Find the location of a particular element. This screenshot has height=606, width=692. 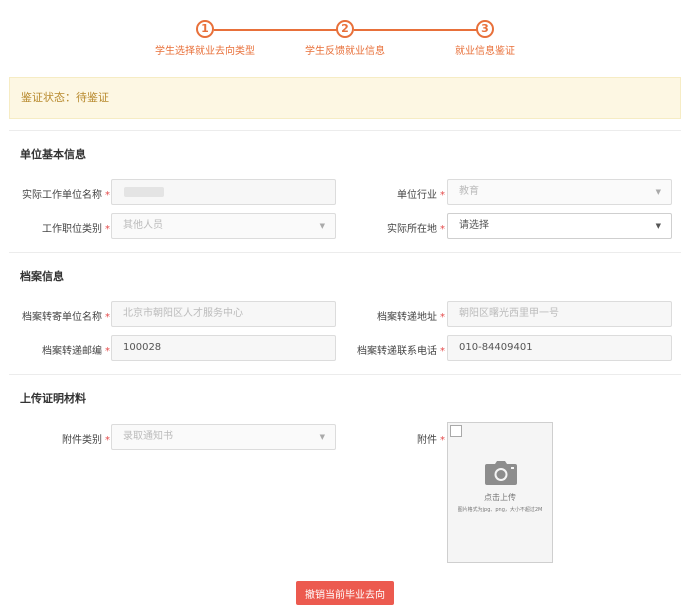

status-text: 鉴证状态：待鉴证 is located at coordinates (65, 97).